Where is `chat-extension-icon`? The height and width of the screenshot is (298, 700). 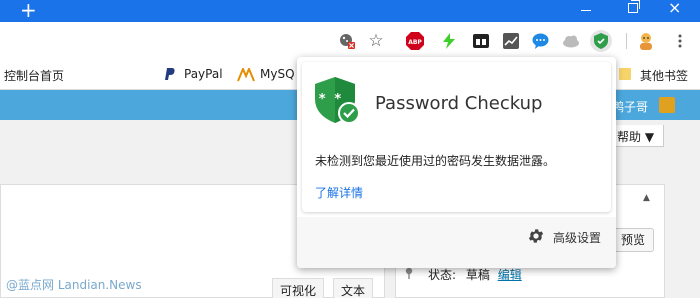 chat-extension-icon is located at coordinates (540, 41).